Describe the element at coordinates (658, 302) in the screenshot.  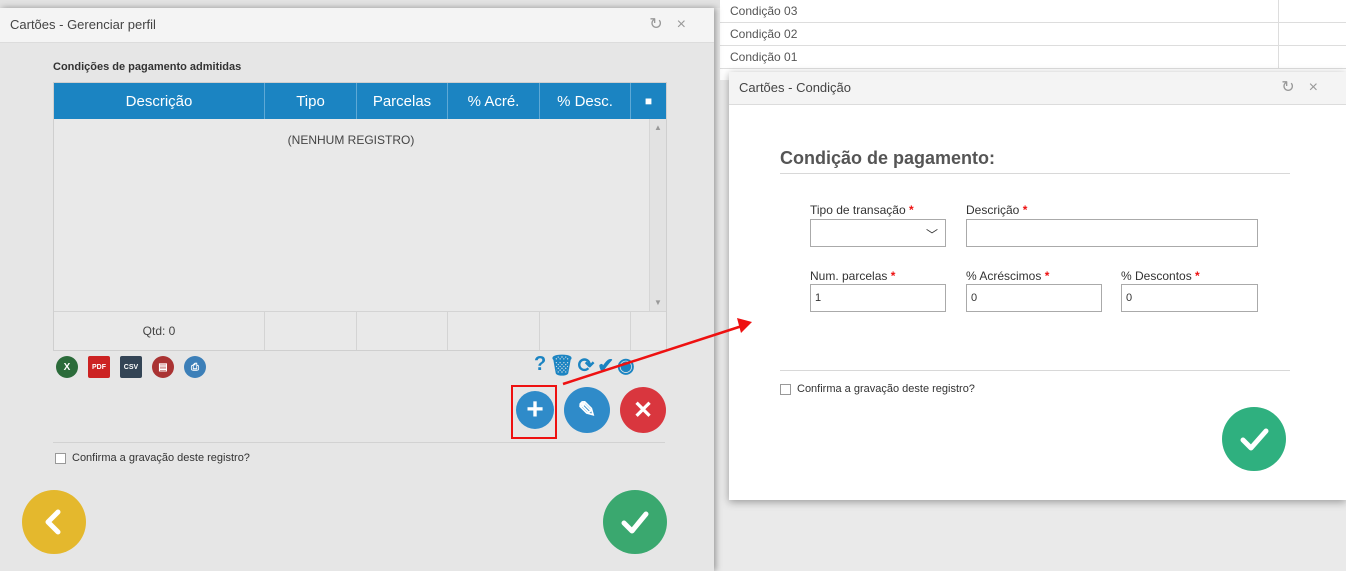
I see `scroll-down-icon: ▼` at that location.